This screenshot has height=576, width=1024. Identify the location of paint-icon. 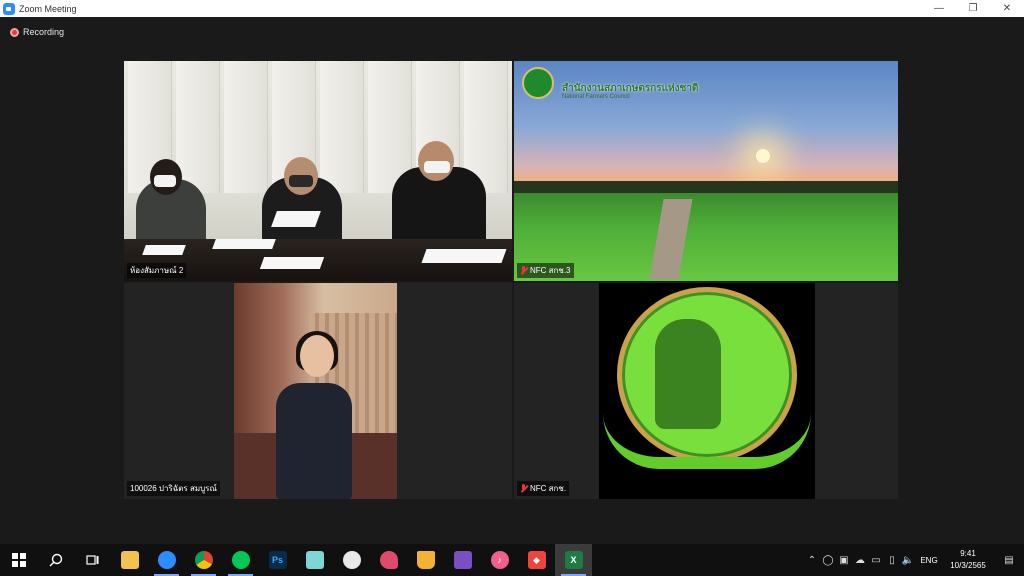
(388, 560).